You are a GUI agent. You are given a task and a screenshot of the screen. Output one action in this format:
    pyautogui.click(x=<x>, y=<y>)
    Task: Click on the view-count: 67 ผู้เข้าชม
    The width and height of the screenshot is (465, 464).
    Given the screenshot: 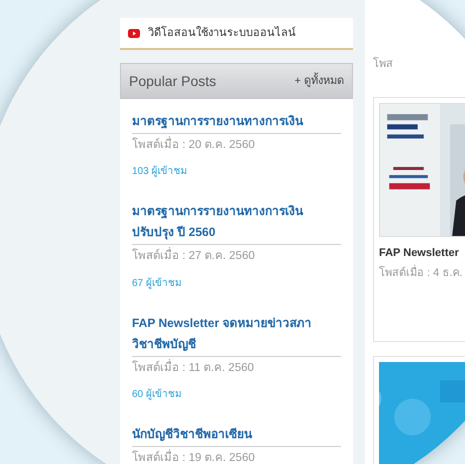 What is the action you would take?
    pyautogui.click(x=157, y=283)
    